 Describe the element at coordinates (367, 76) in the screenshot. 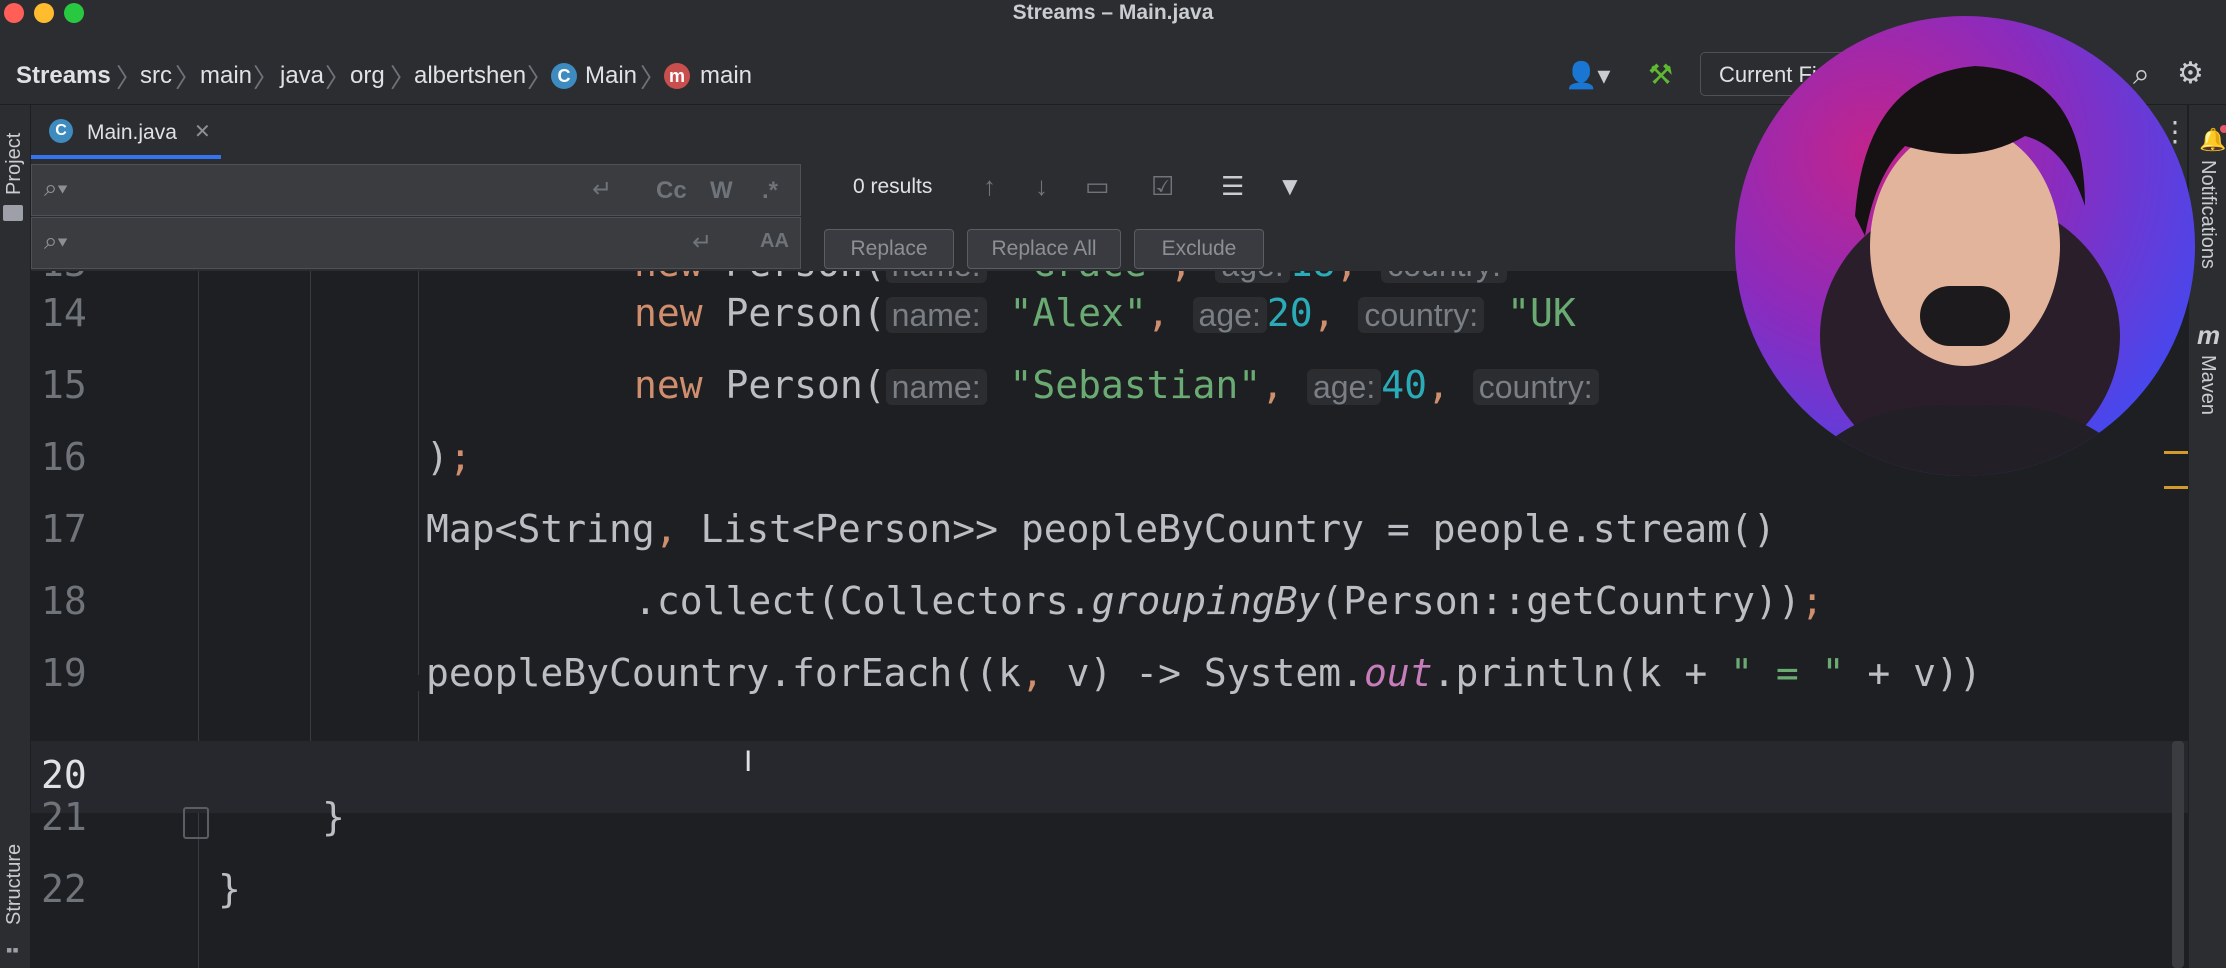

I see `breadcrumb-org: org` at that location.